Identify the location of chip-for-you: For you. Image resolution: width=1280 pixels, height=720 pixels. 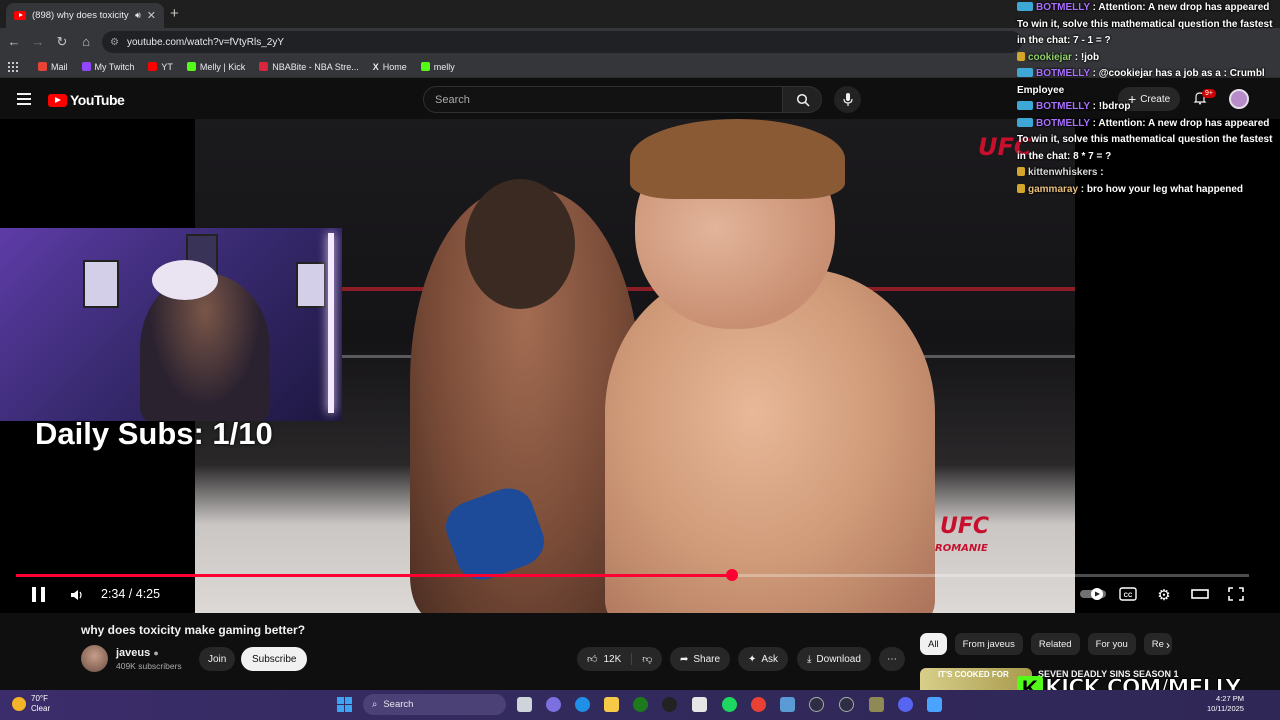
(1111, 644).